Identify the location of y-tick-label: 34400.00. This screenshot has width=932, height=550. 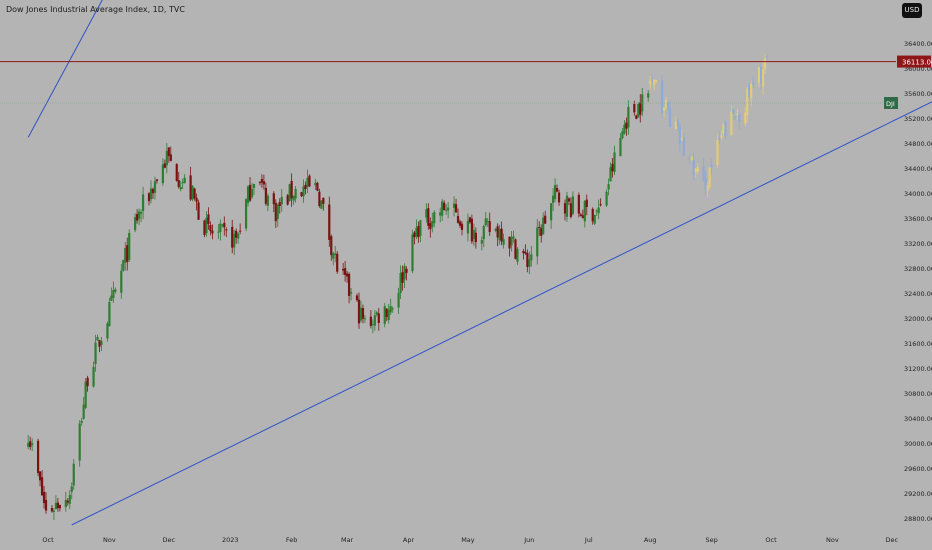
(918, 169).